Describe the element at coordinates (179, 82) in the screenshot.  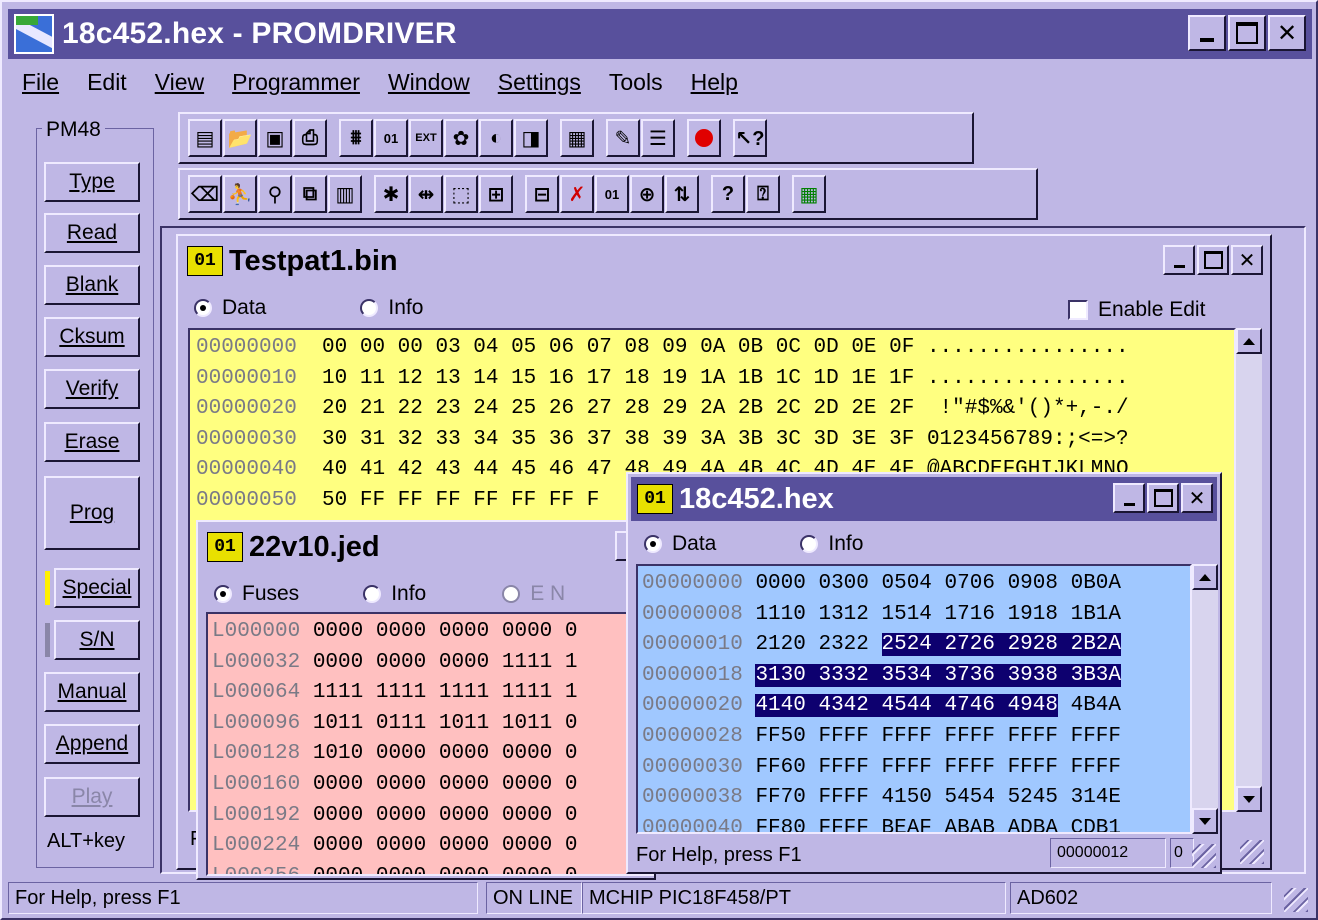
I see `menu-view: View` at that location.